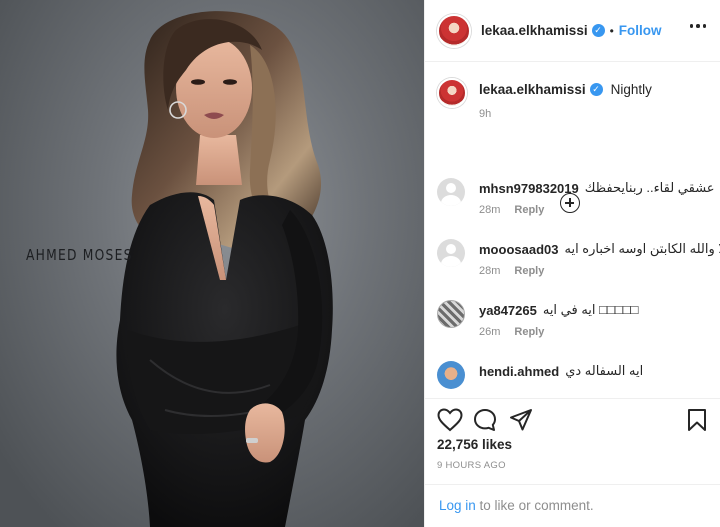 The image size is (720, 527). What do you see at coordinates (471, 465) in the screenshot?
I see `post-age: 9 HOURS AGO` at bounding box center [471, 465].